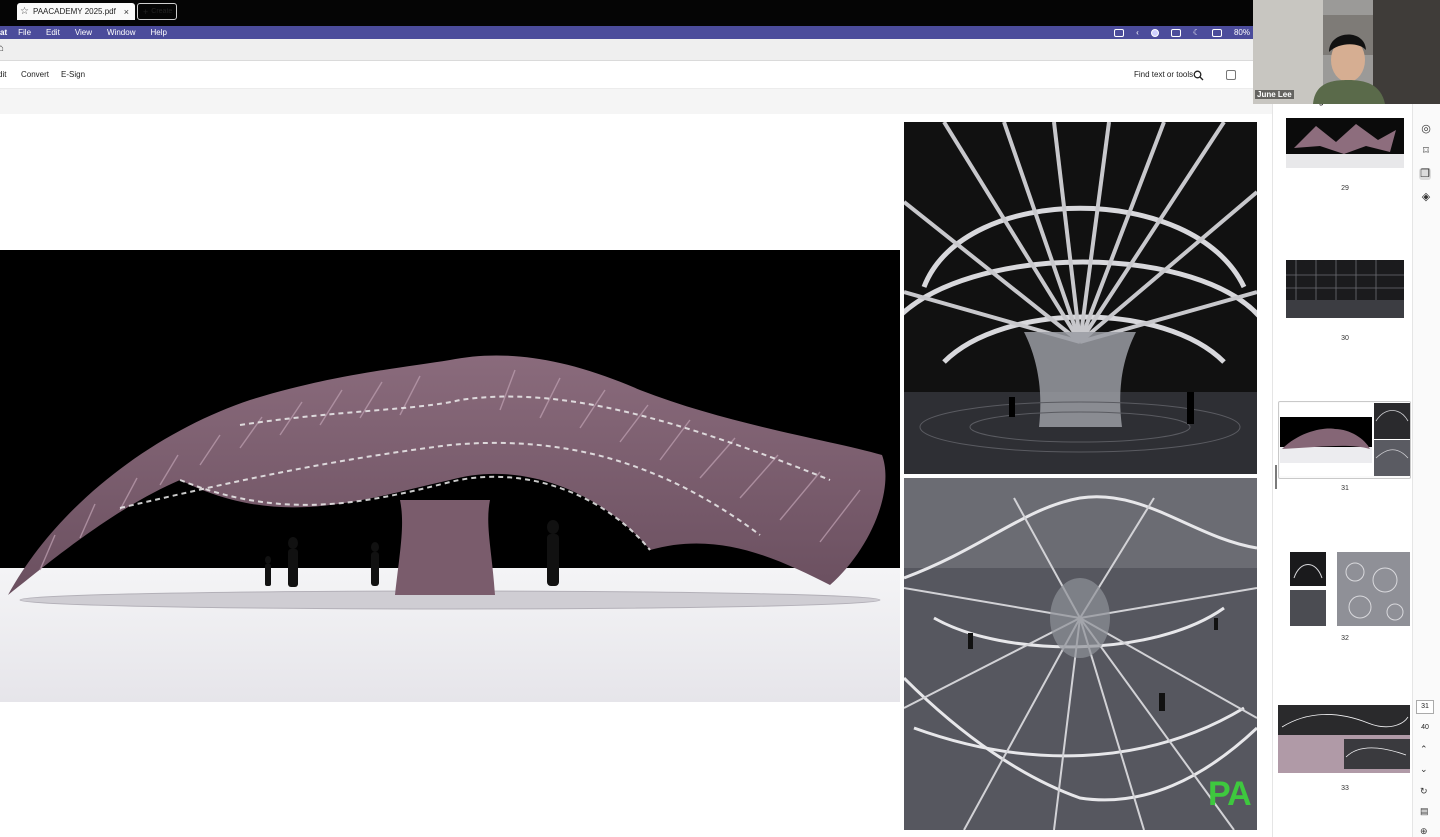 The height and width of the screenshot is (837, 1440). Describe the element at coordinates (1080, 654) in the screenshot. I see `pavilion-render-aerial` at that location.